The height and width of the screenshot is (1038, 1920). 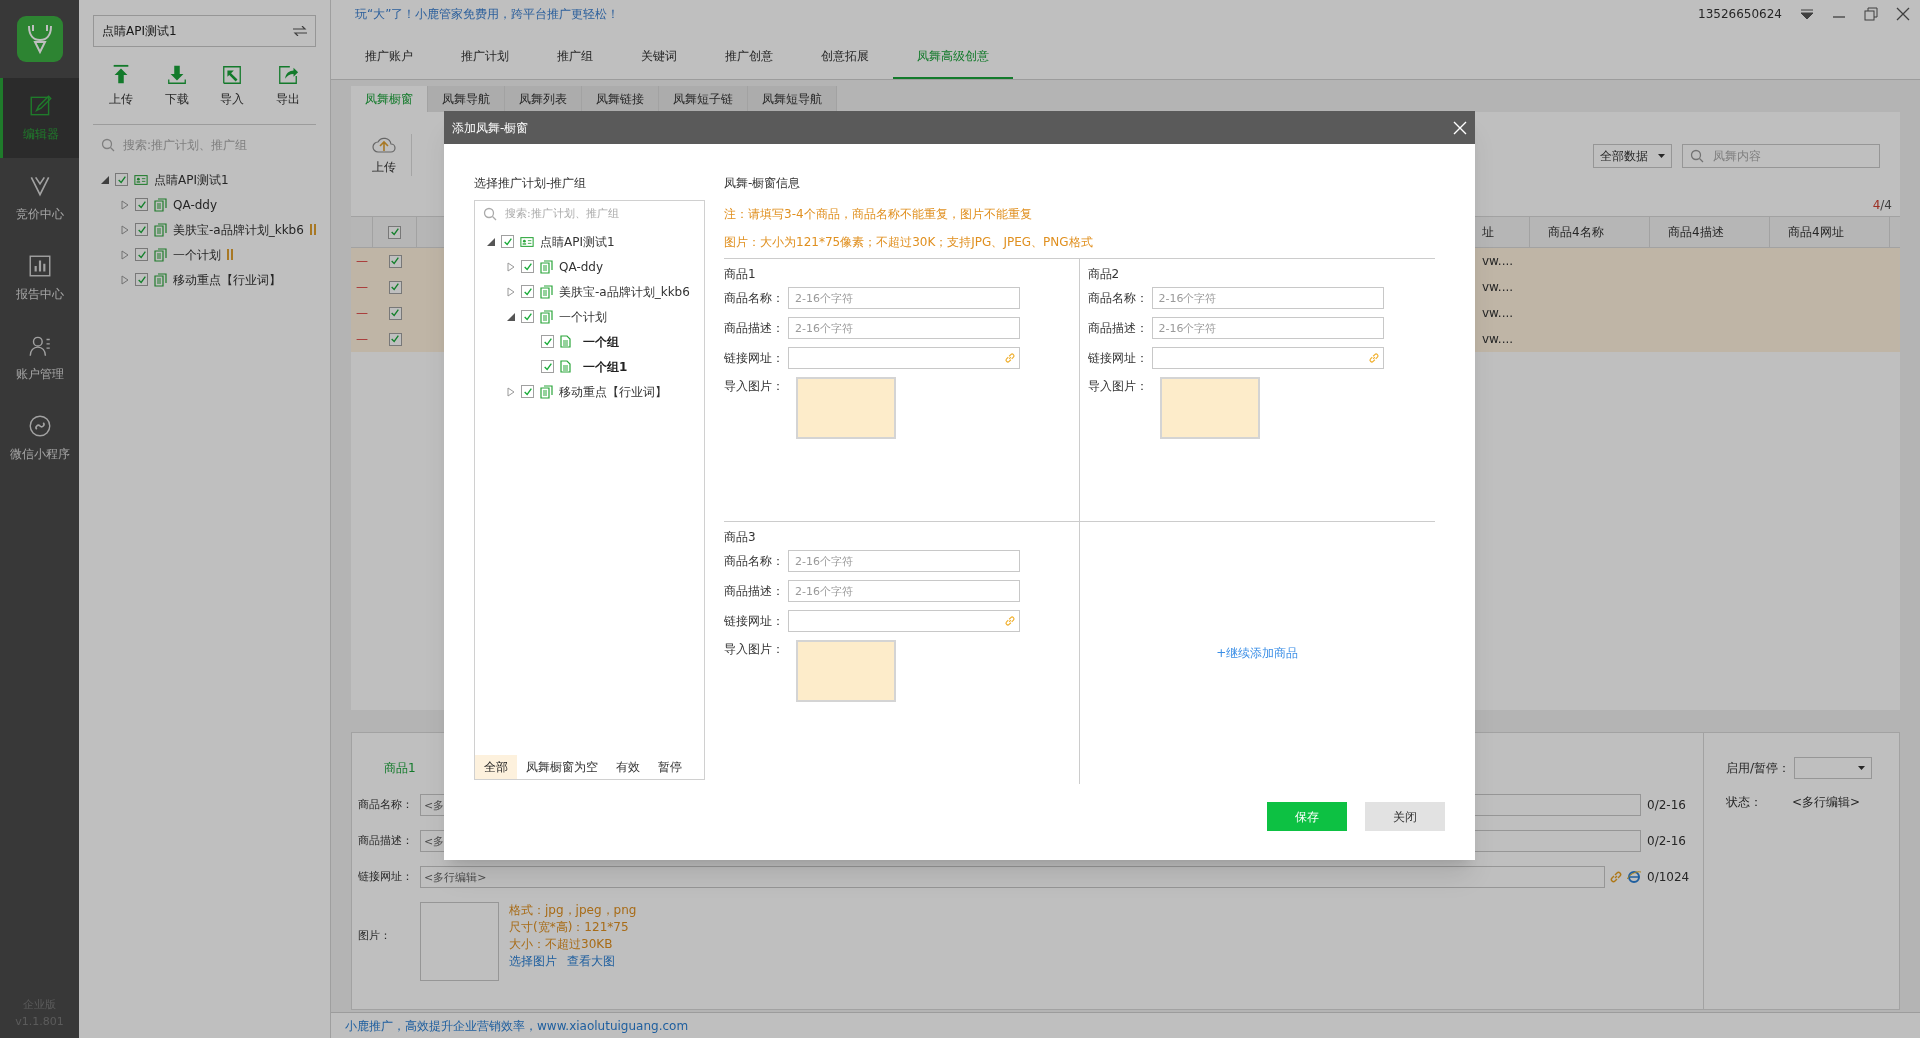 What do you see at coordinates (601, 341) in the screenshot?
I see `tree-item: 一个组` at bounding box center [601, 341].